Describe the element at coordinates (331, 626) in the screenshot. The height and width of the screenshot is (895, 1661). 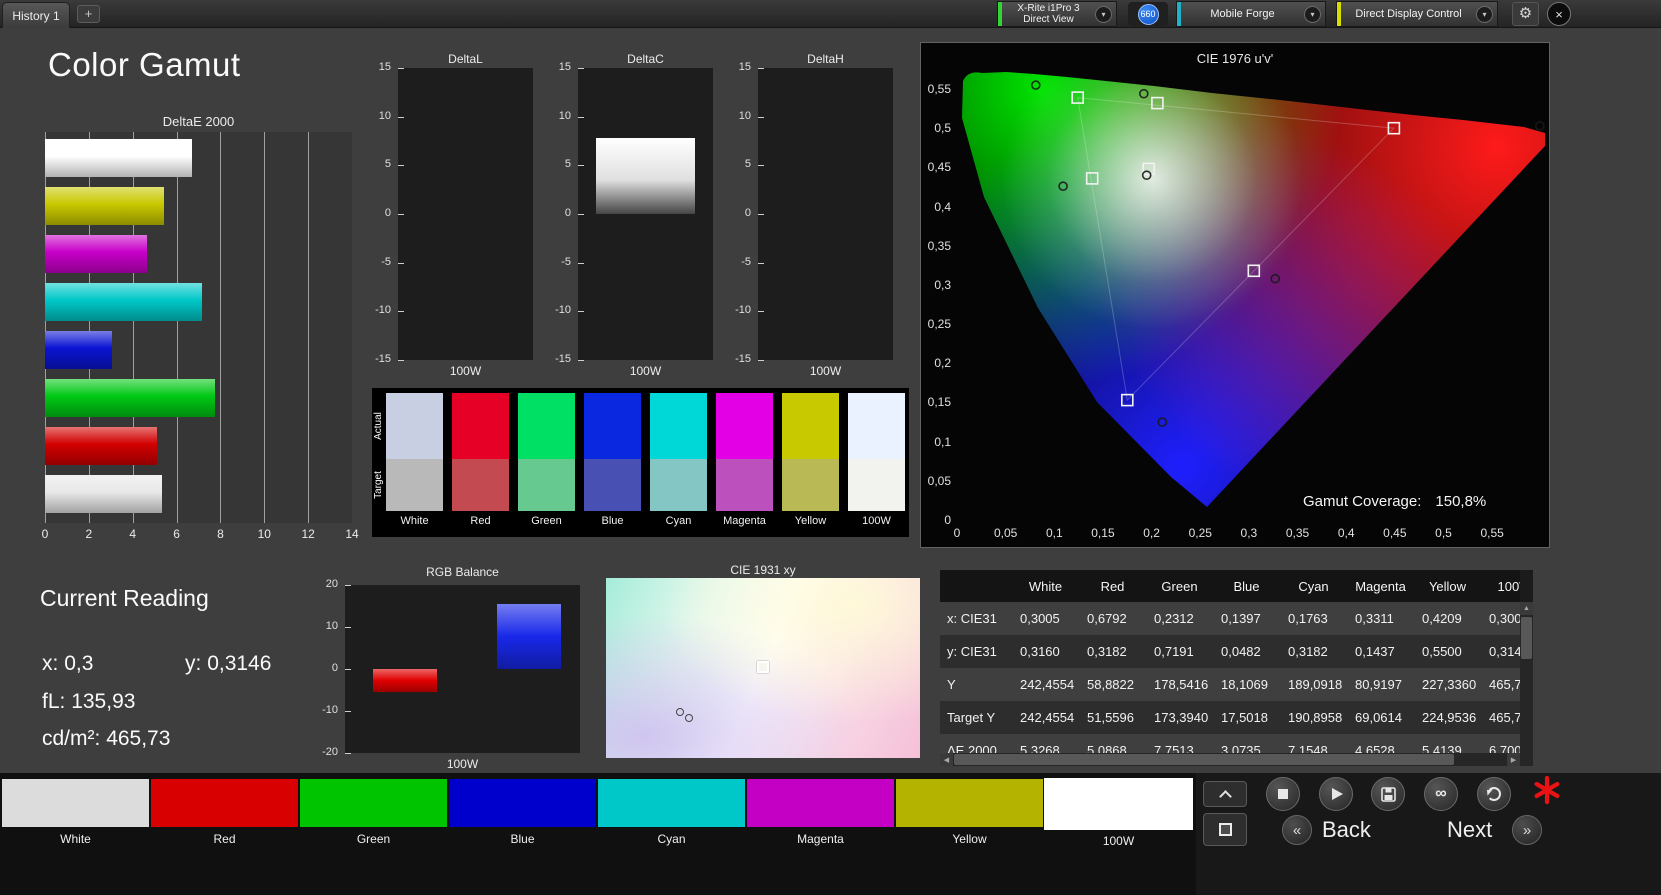
I see `axis-tick-label: 10` at that location.